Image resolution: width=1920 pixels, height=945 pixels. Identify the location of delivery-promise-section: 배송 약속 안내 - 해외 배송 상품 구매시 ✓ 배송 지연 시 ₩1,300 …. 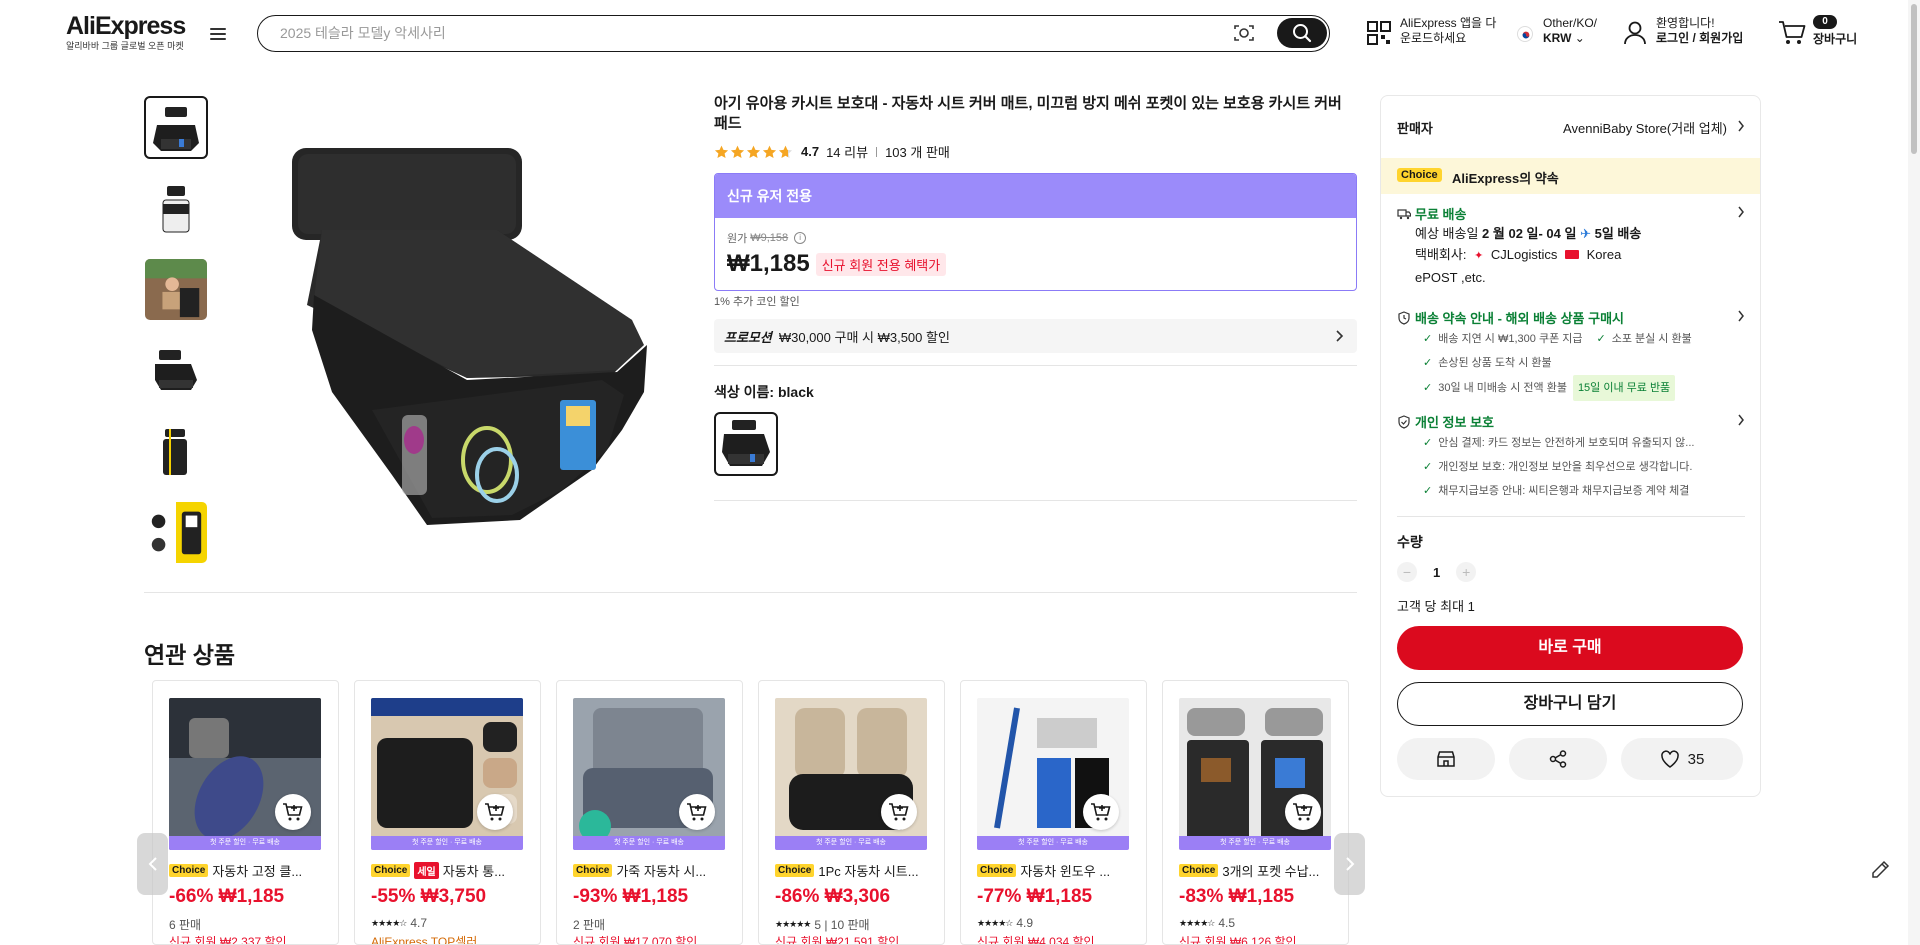
(1571, 354).